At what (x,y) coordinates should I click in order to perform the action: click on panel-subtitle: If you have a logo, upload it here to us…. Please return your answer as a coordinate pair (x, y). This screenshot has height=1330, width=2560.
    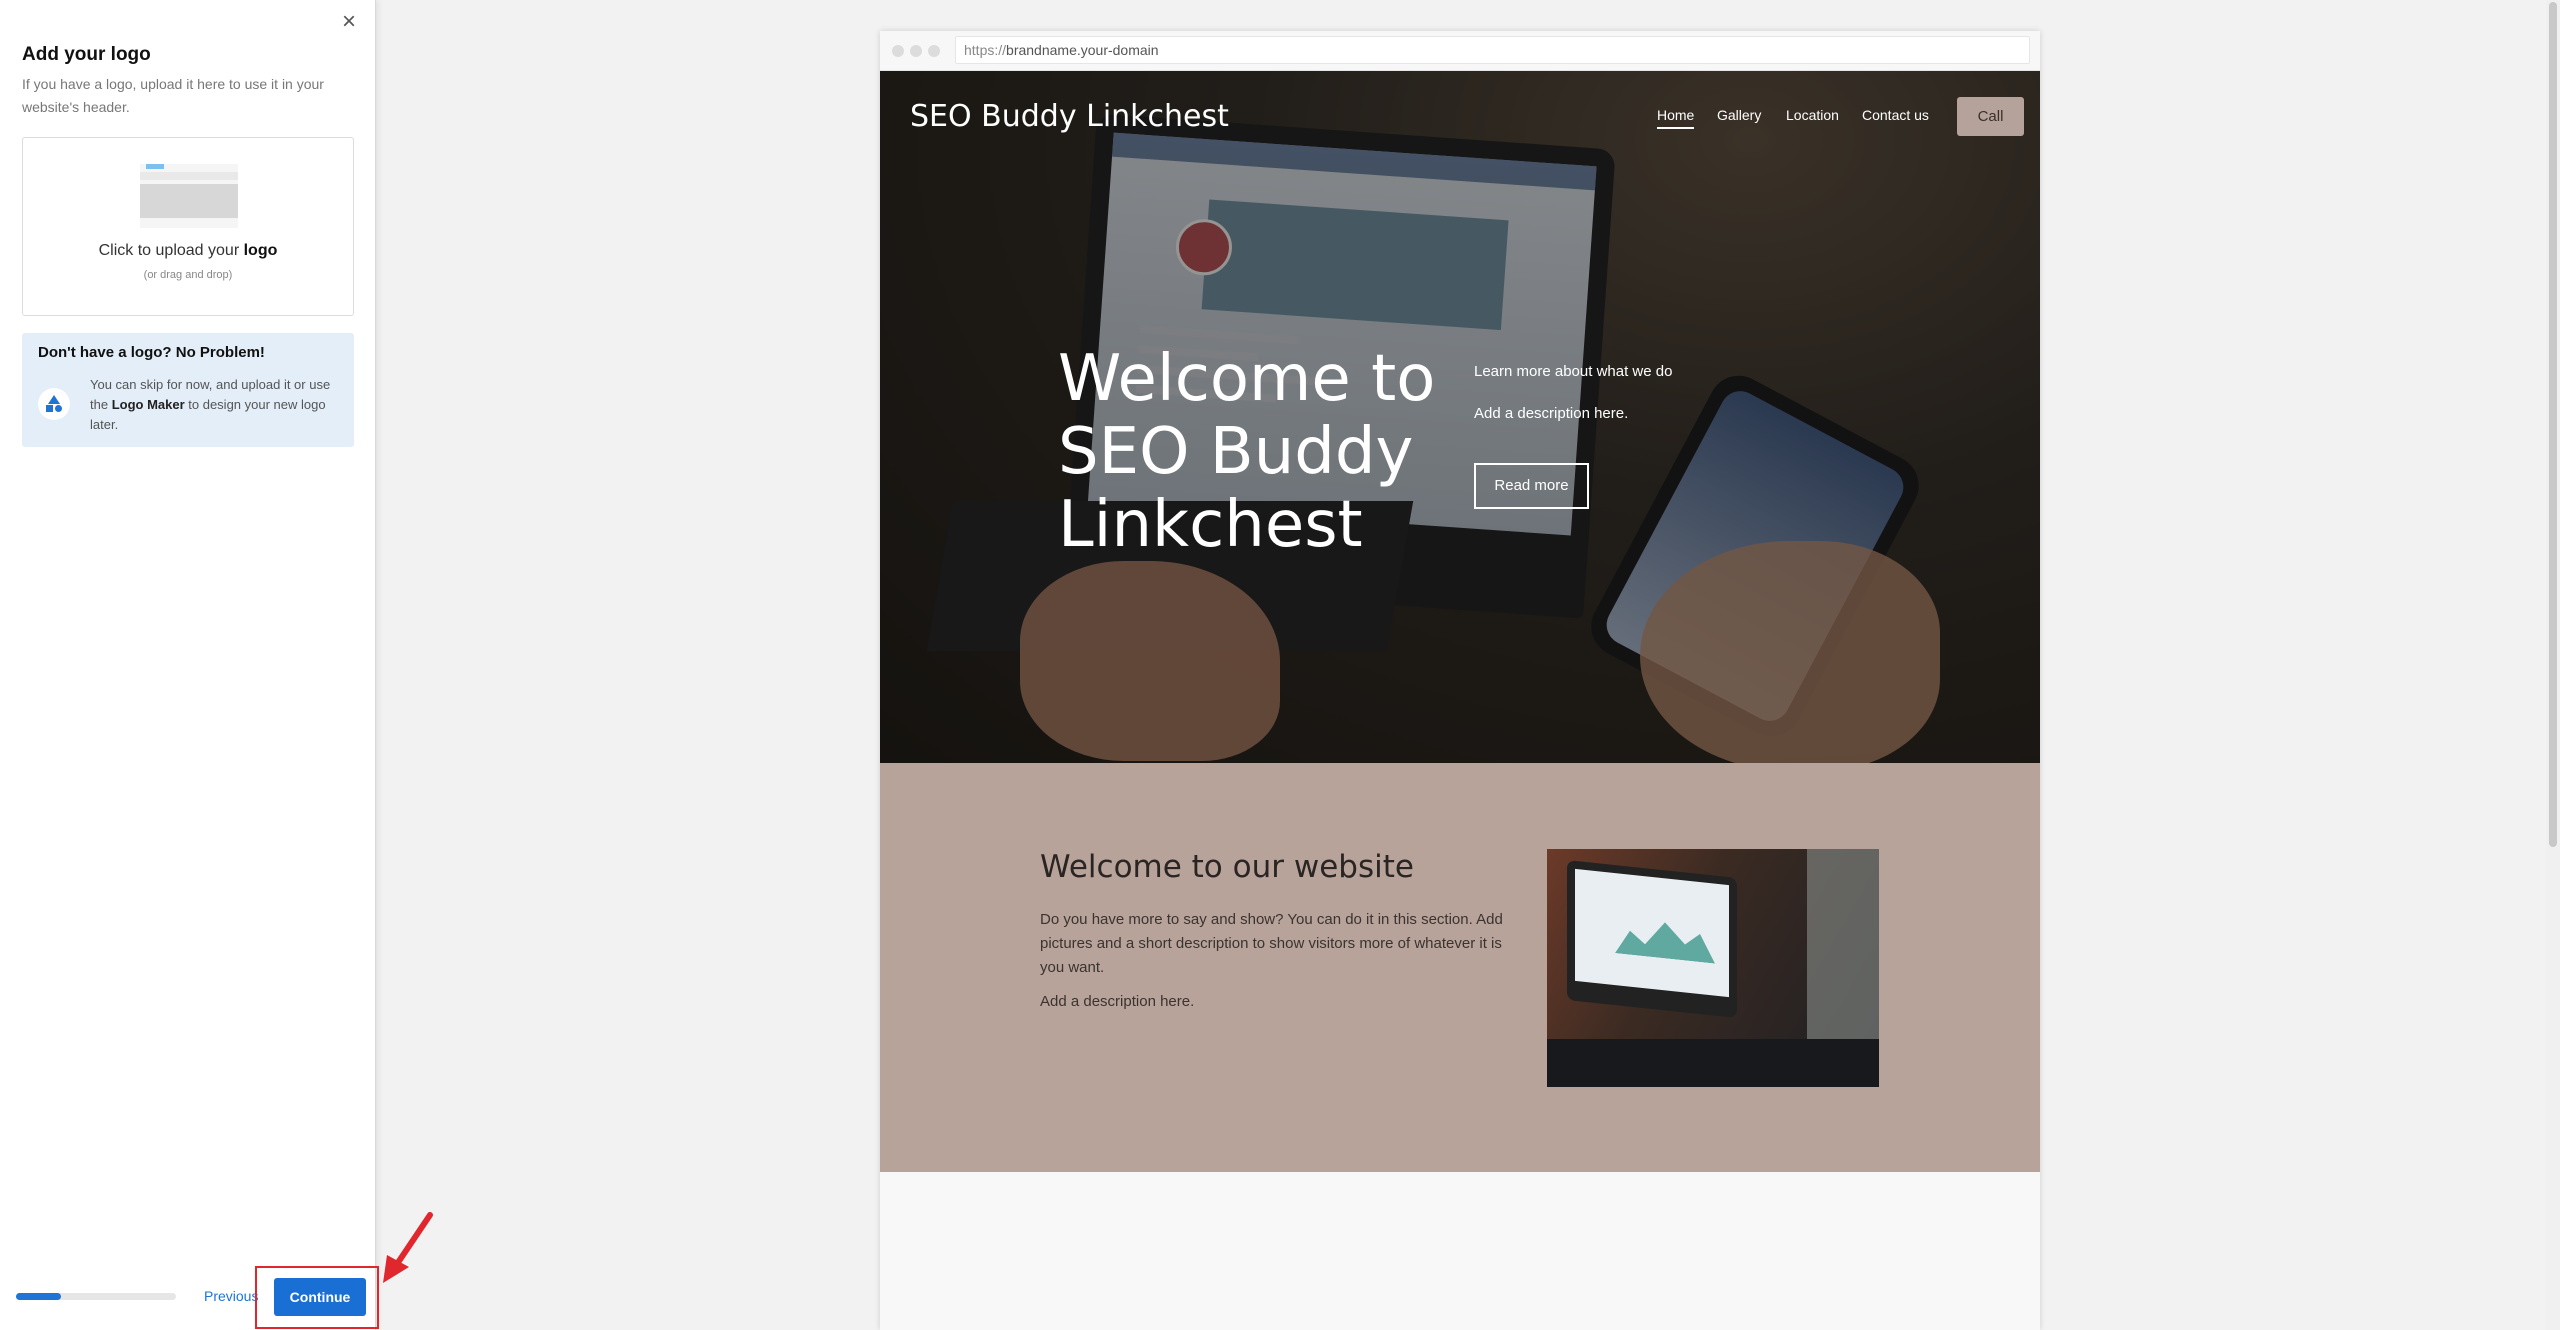
    Looking at the image, I should click on (173, 95).